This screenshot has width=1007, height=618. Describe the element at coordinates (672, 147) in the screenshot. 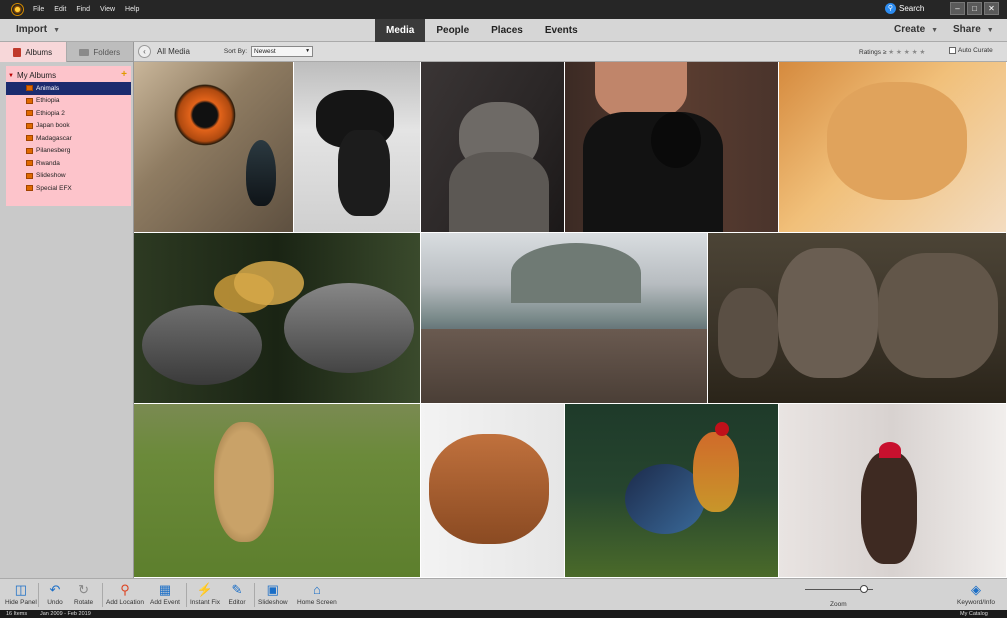

I see `photo-woman-with-black-cat` at that location.